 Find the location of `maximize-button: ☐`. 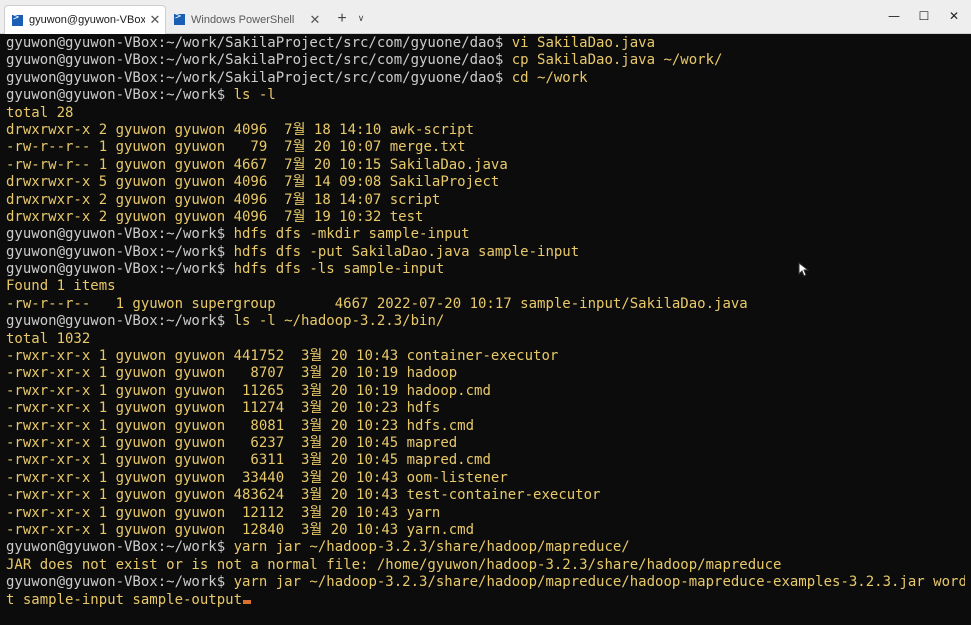

maximize-button: ☐ is located at coordinates (924, 16).